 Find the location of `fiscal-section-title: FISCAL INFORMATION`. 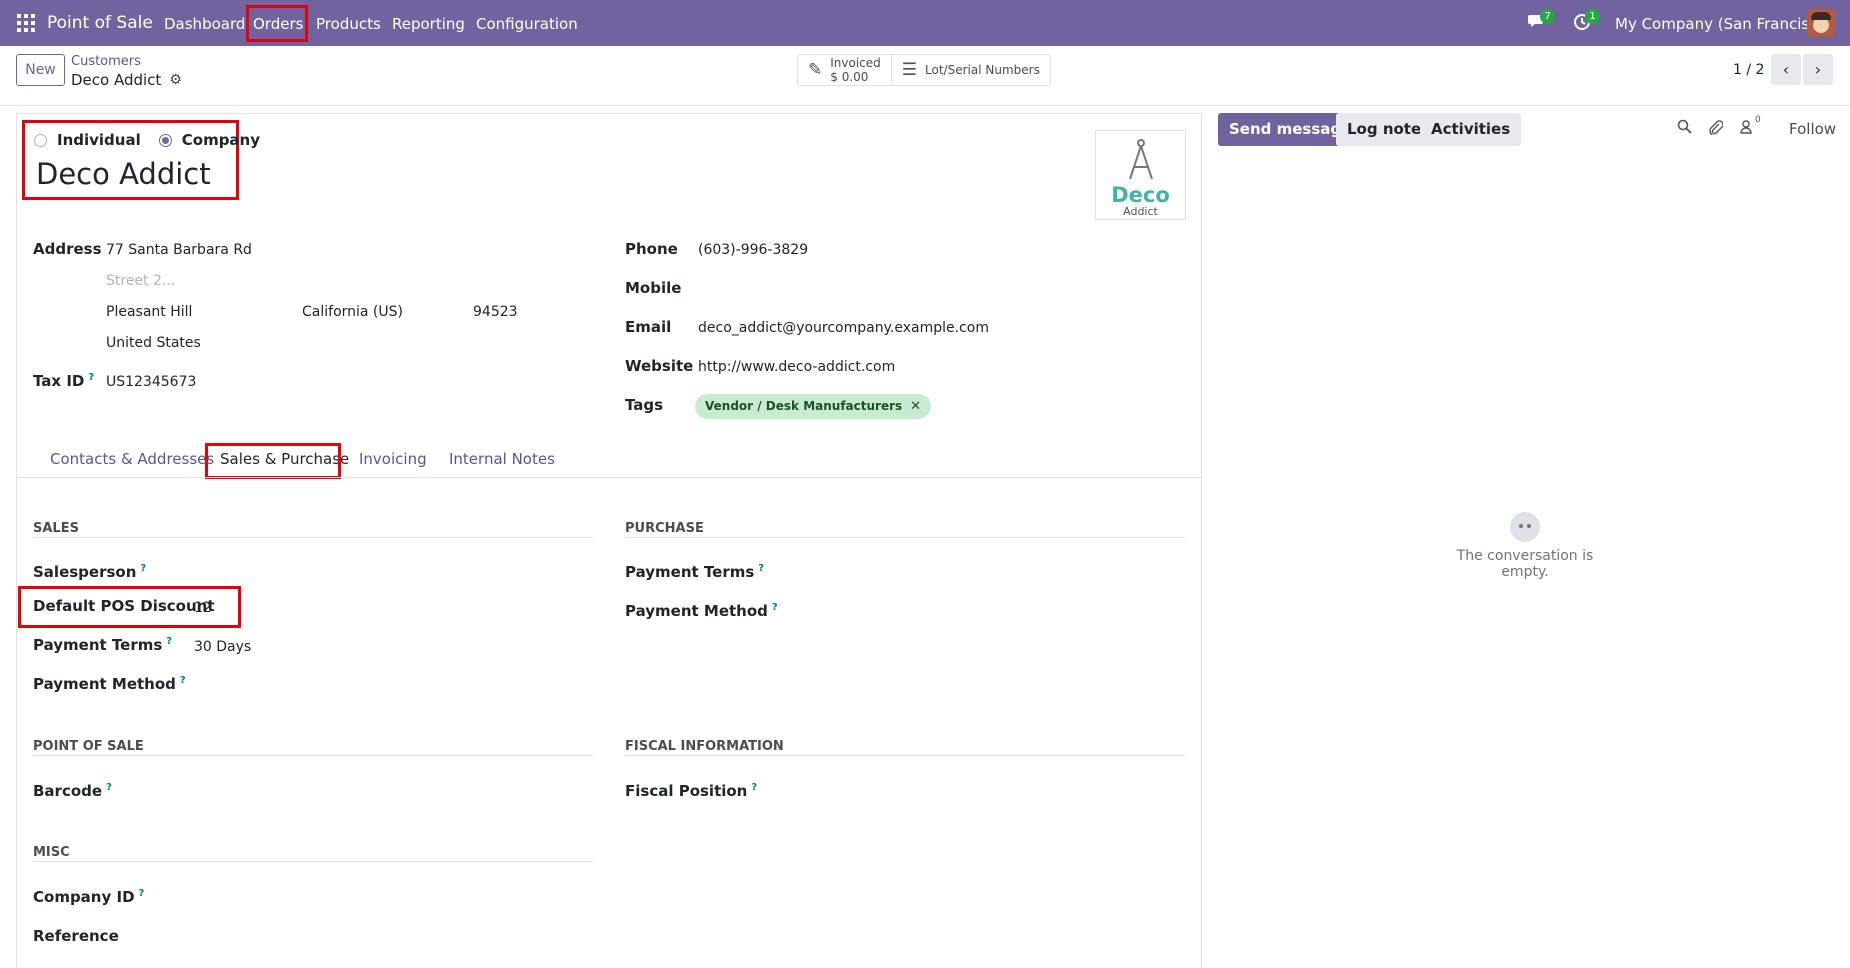

fiscal-section-title: FISCAL INFORMATION is located at coordinates (704, 746).